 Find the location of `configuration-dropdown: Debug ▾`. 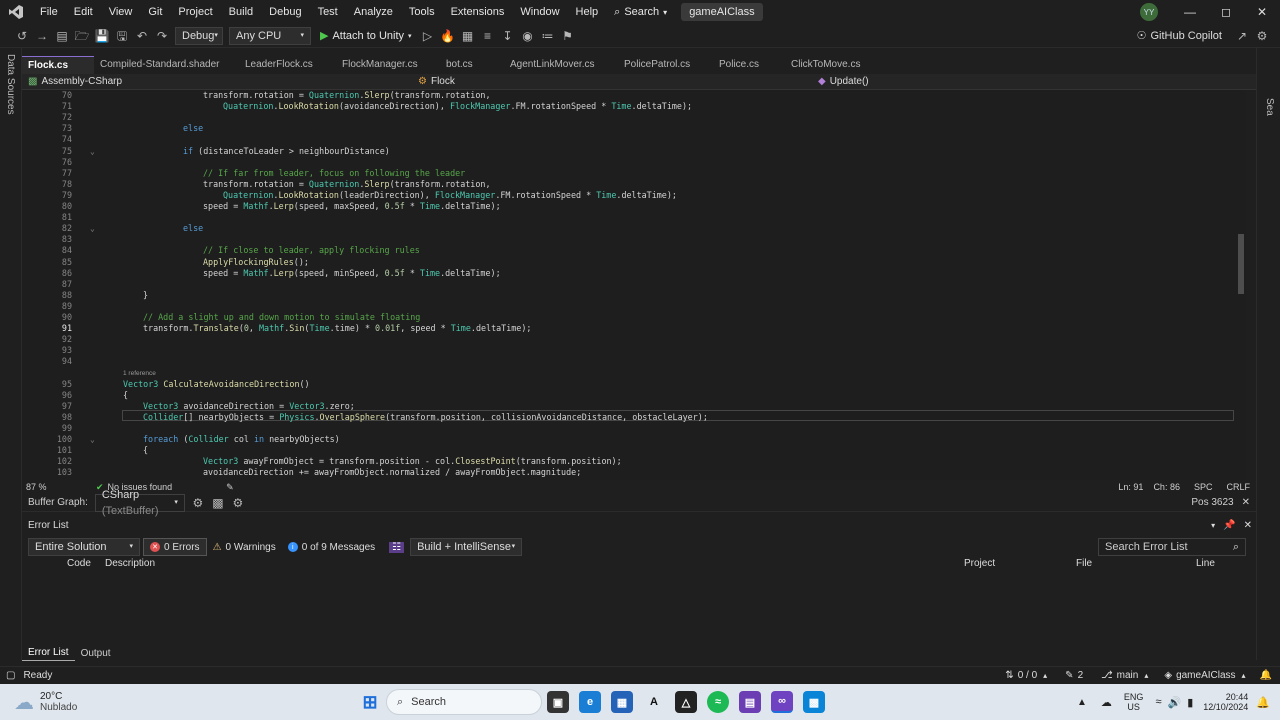

configuration-dropdown: Debug ▾ is located at coordinates (199, 35).